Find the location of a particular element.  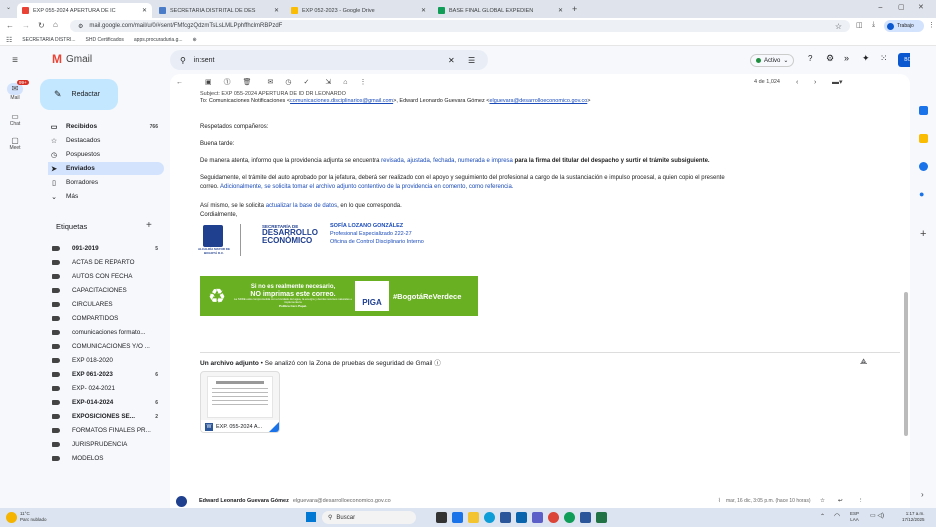

contacts-icon: ● is located at coordinates (923, 194).